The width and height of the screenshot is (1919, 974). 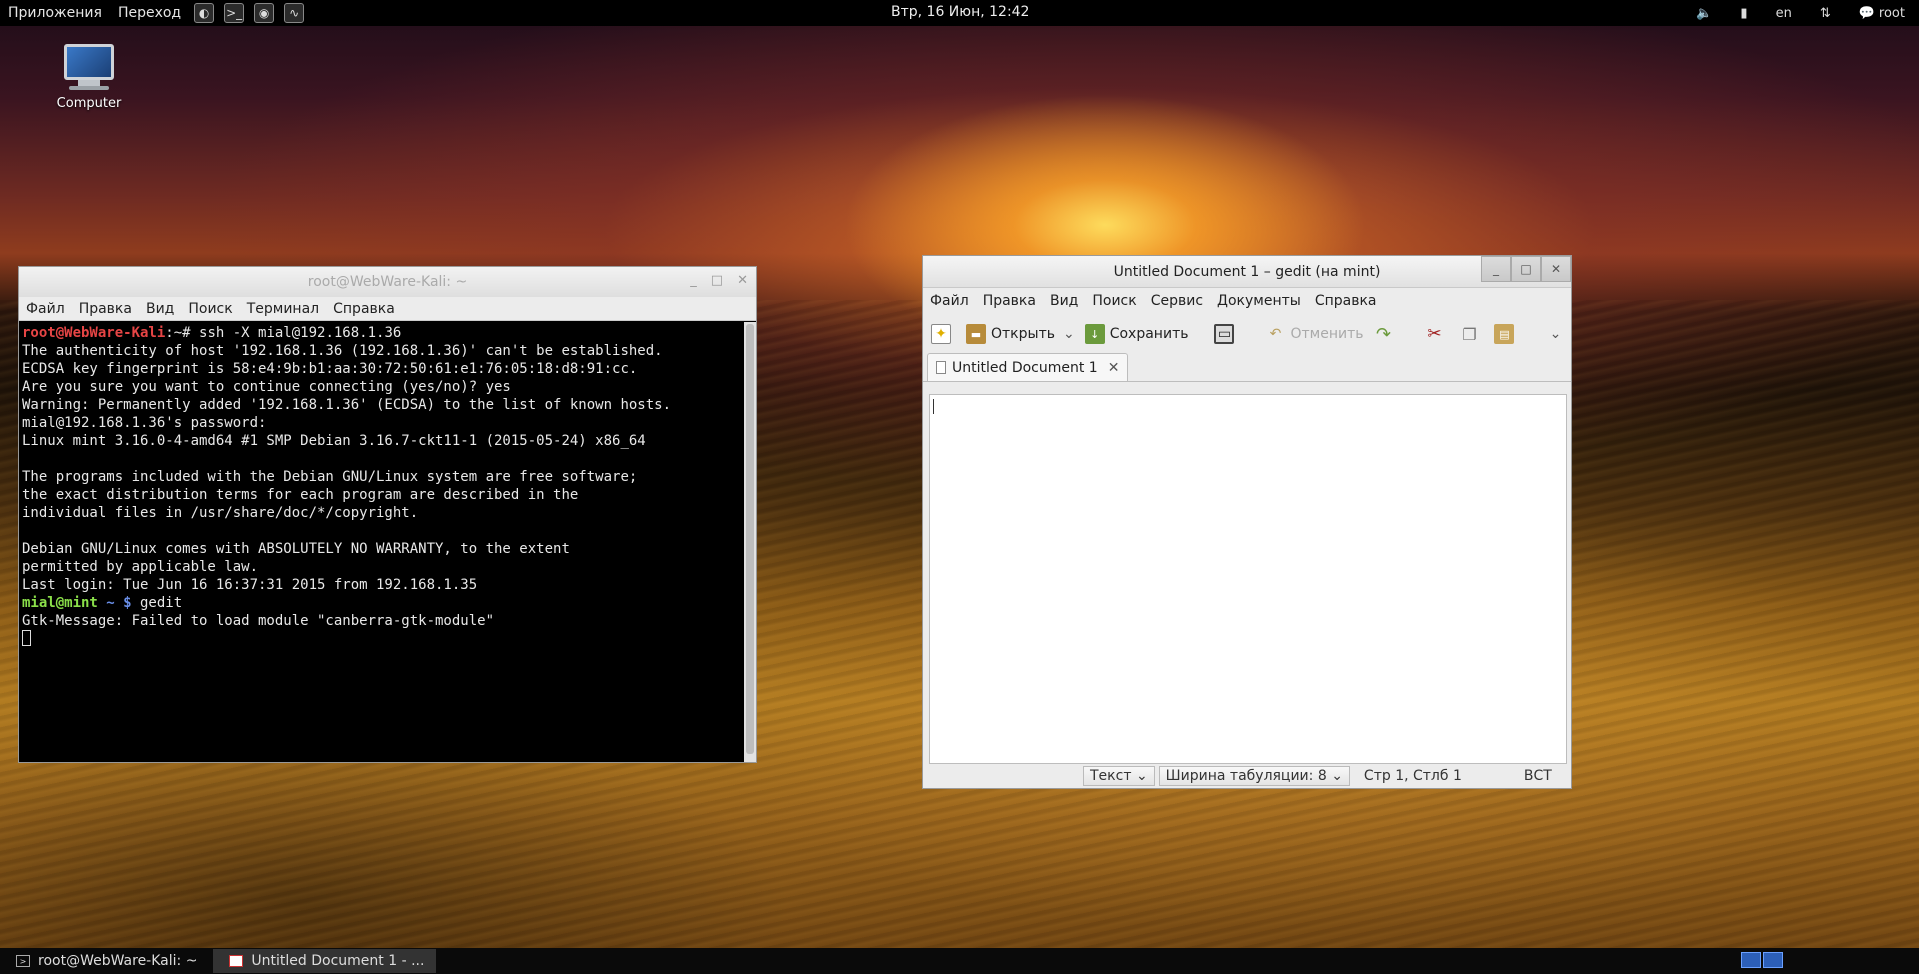 What do you see at coordinates (283, 309) in the screenshot?
I see `terminal-menu-terminal: Терминал` at bounding box center [283, 309].